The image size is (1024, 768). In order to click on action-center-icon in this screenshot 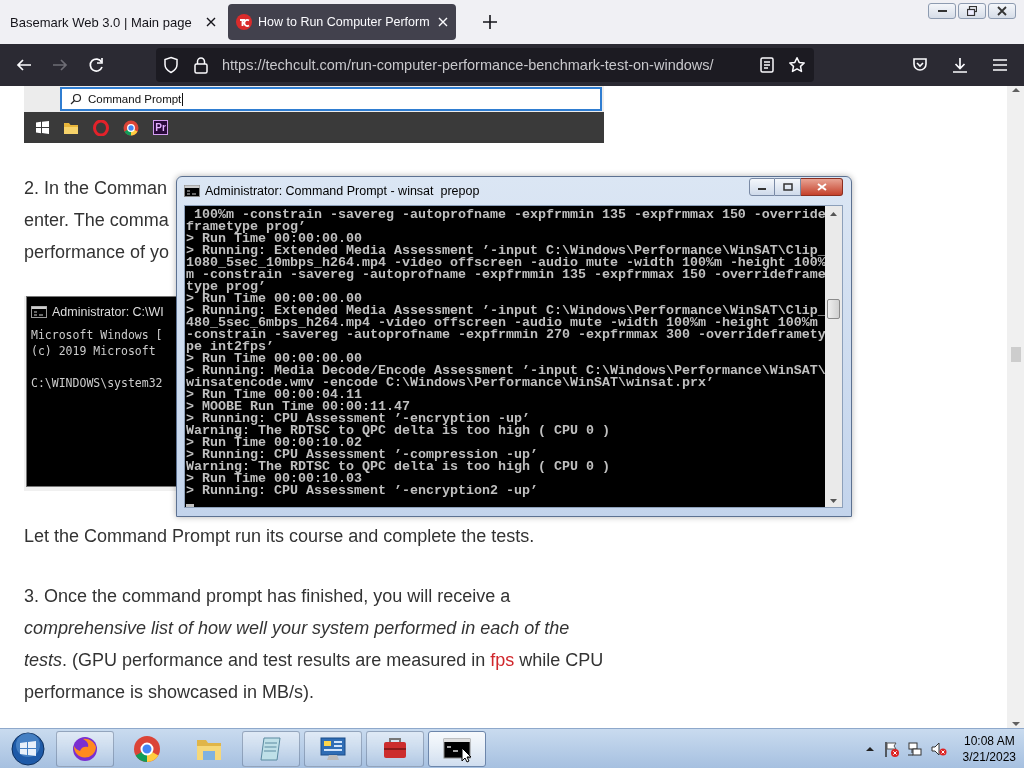, I will do `click(890, 748)`.